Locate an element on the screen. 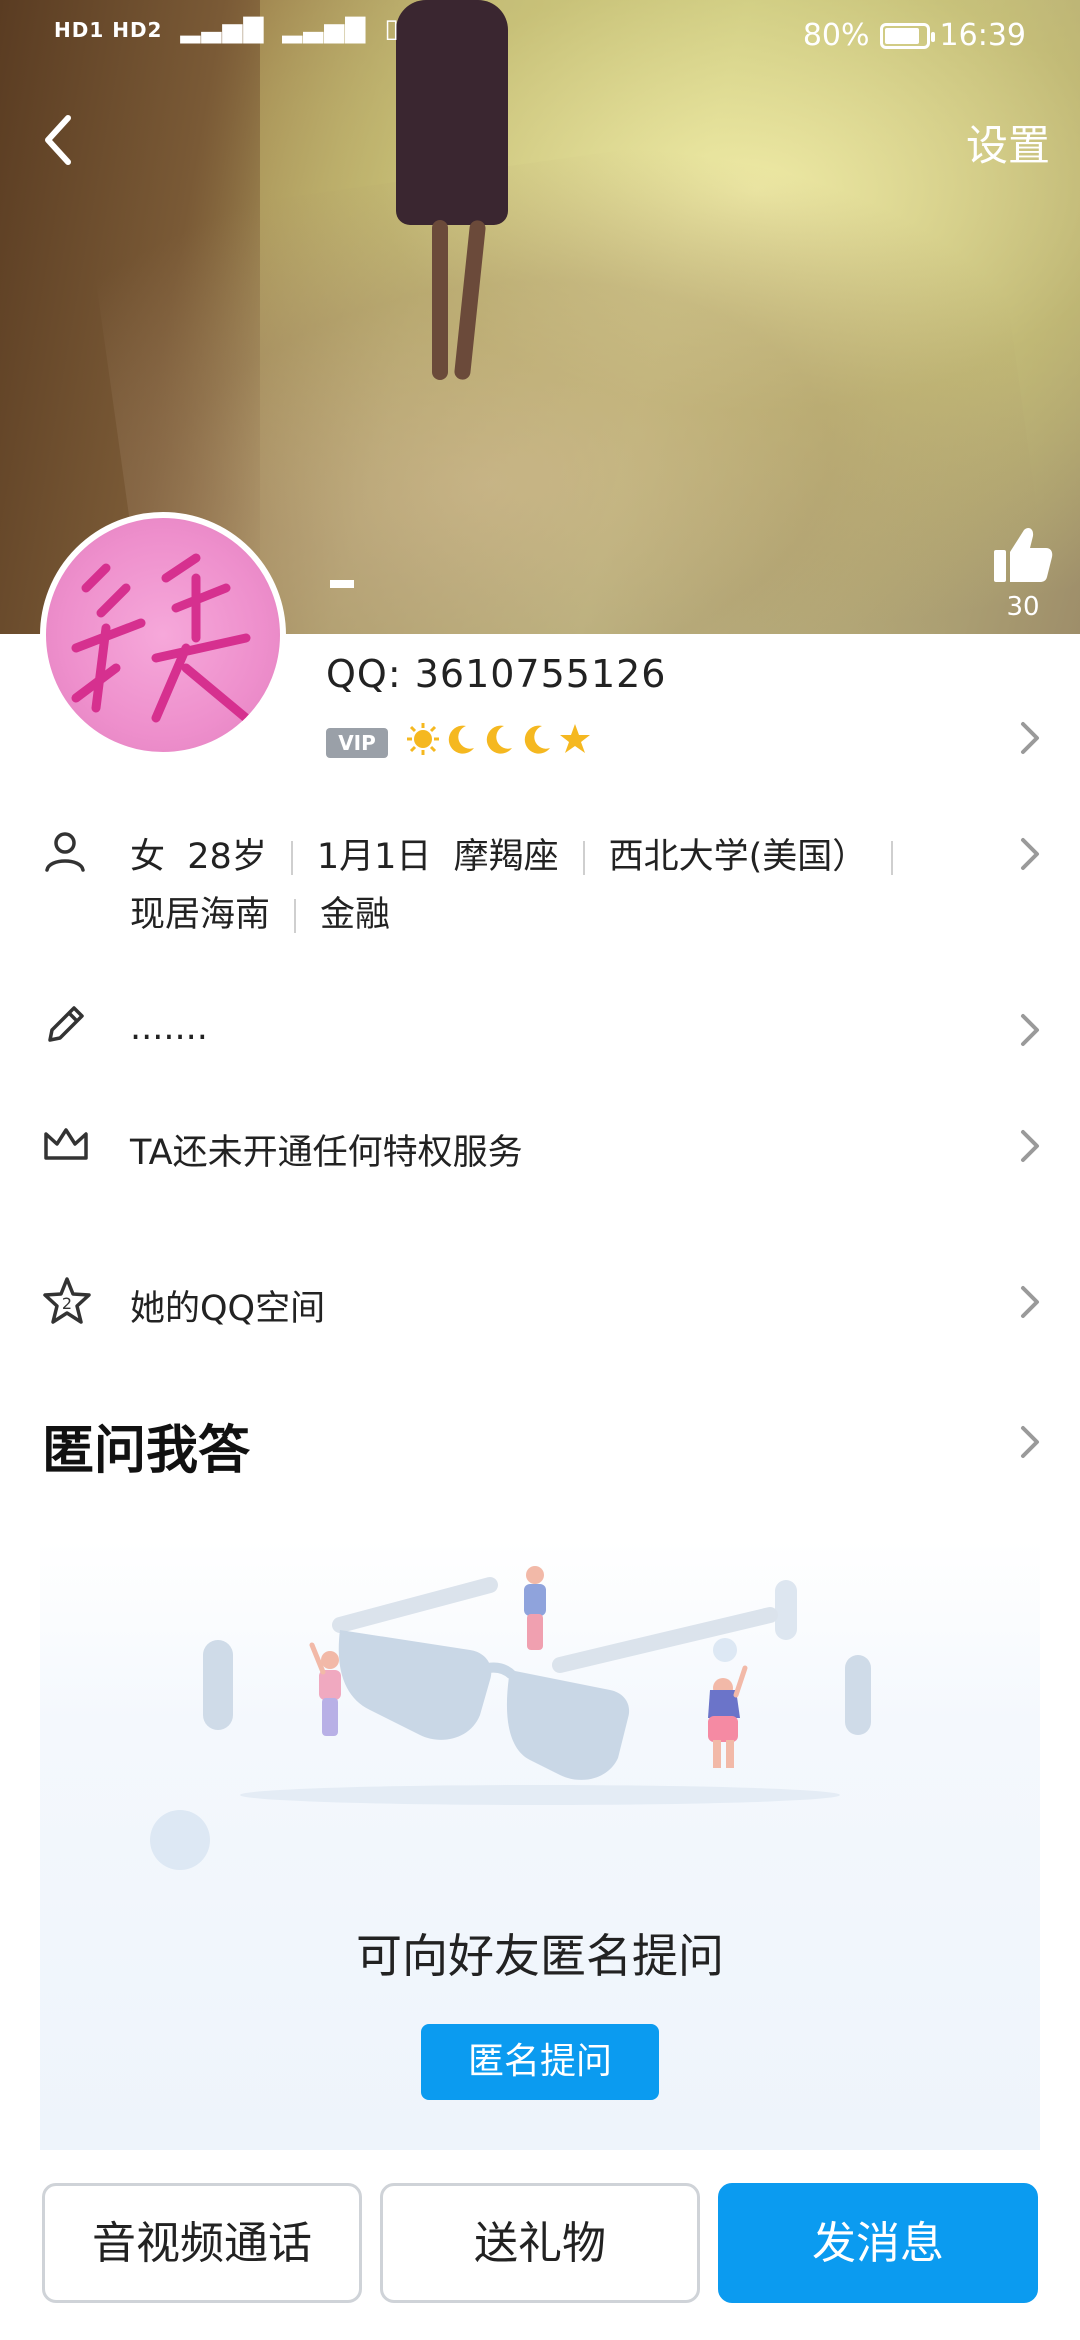  personal-info-line1: 女 28岁 1月1日 摩羯座 西北大学(美国） is located at coordinates (523, 853).